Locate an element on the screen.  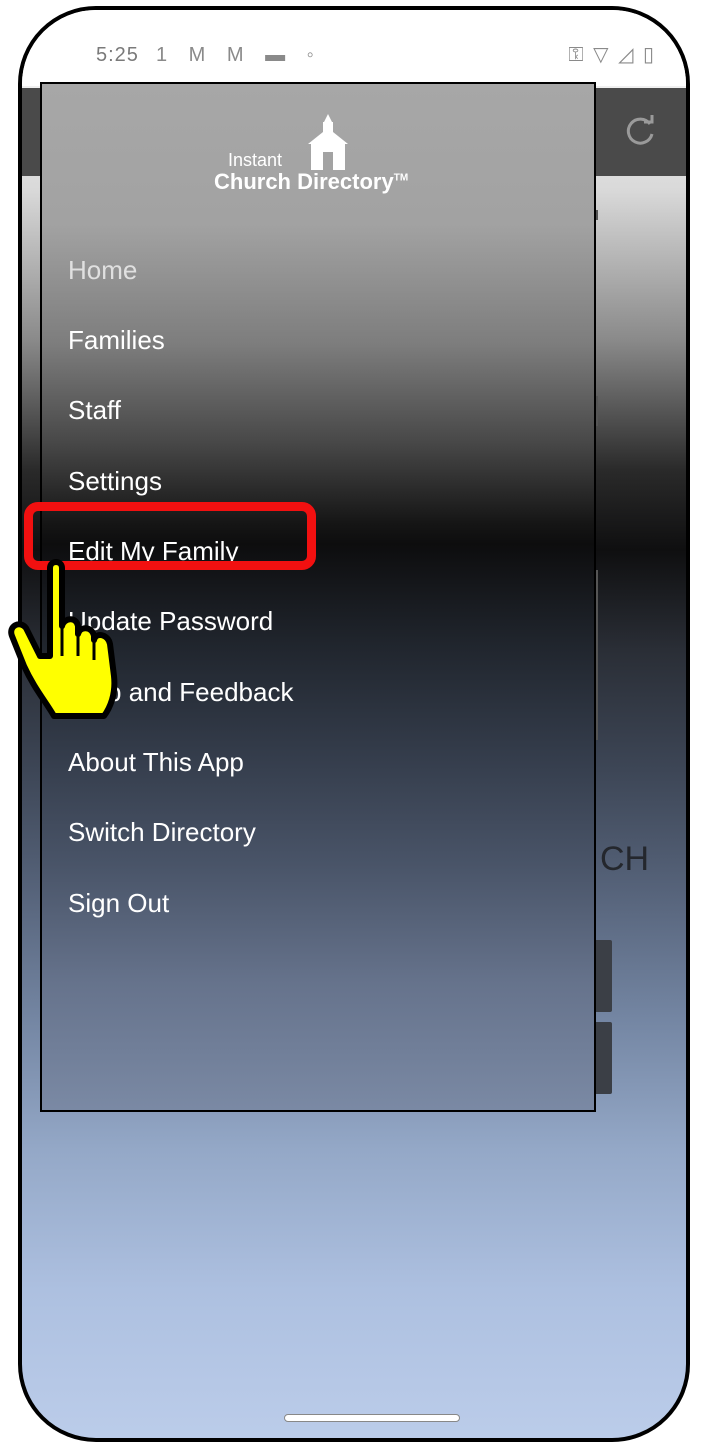
menu-item-settings: Settings is located at coordinates (115, 481).